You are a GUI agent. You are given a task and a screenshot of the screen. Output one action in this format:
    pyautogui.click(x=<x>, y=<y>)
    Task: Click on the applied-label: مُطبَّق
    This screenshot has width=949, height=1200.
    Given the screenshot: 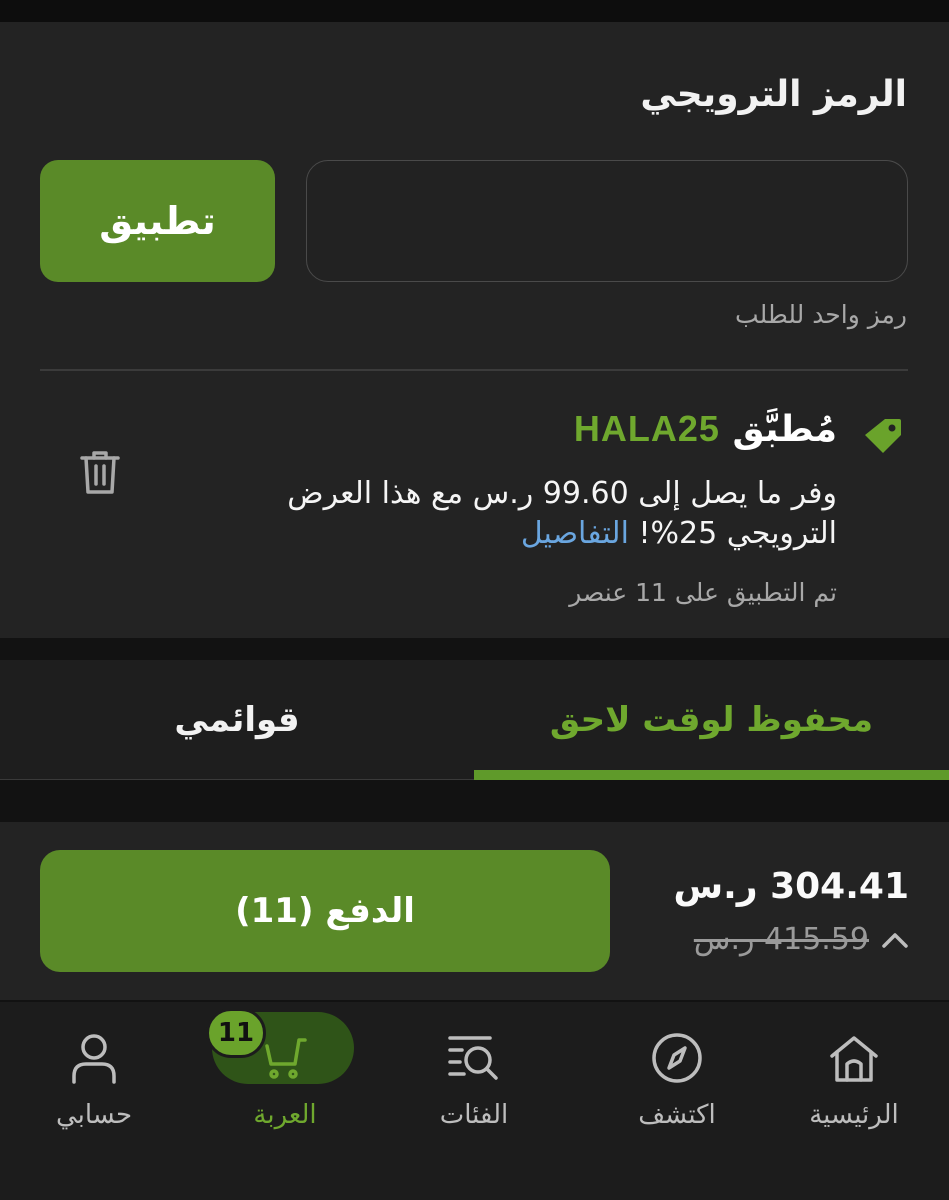 What is the action you would take?
    pyautogui.click(x=784, y=429)
    